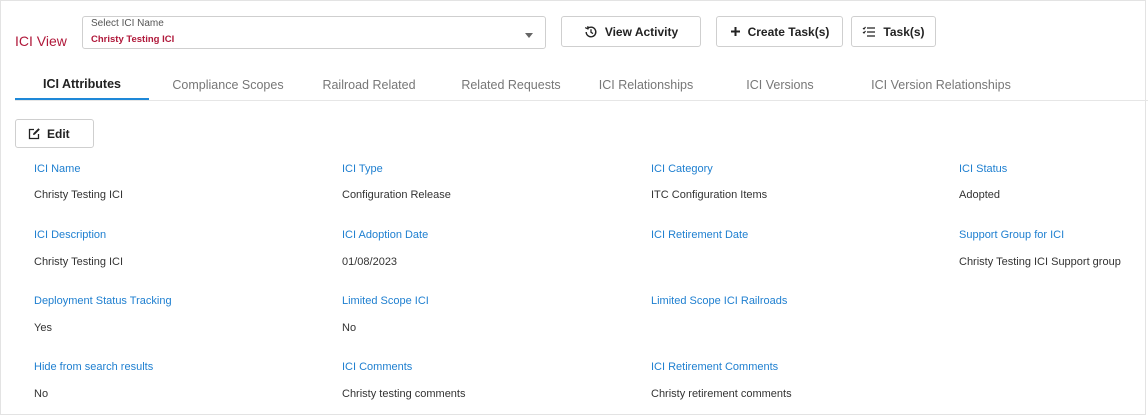  Describe the element at coordinates (369, 85) in the screenshot. I see `tab-railroad-related: Railroad Related` at that location.